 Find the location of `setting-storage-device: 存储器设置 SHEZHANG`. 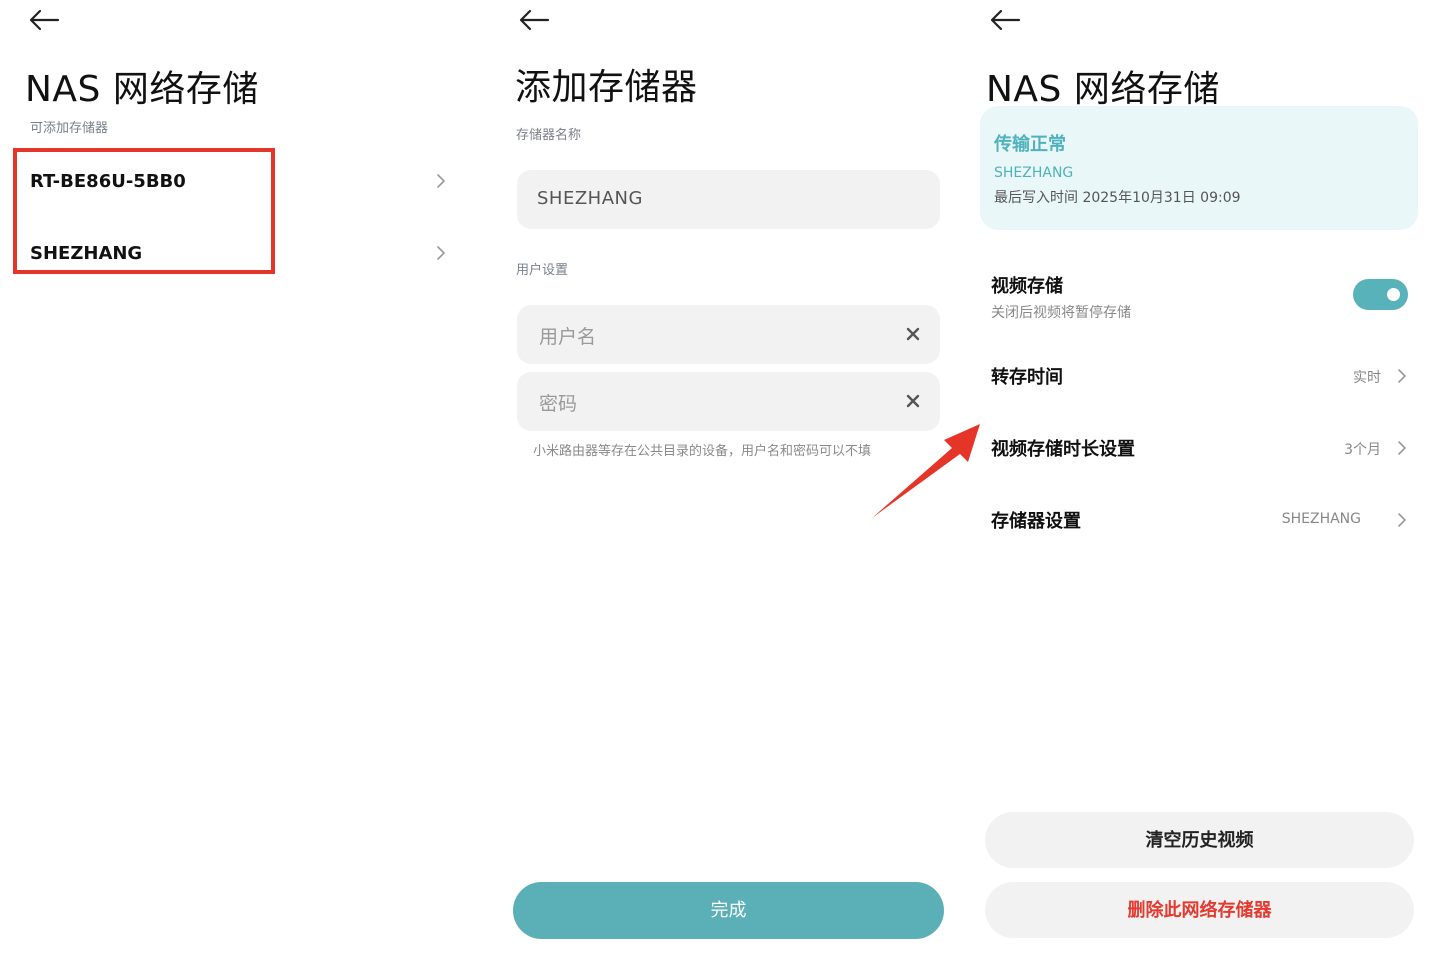

setting-storage-device: 存储器设置 SHEZHANG is located at coordinates (1201, 522).